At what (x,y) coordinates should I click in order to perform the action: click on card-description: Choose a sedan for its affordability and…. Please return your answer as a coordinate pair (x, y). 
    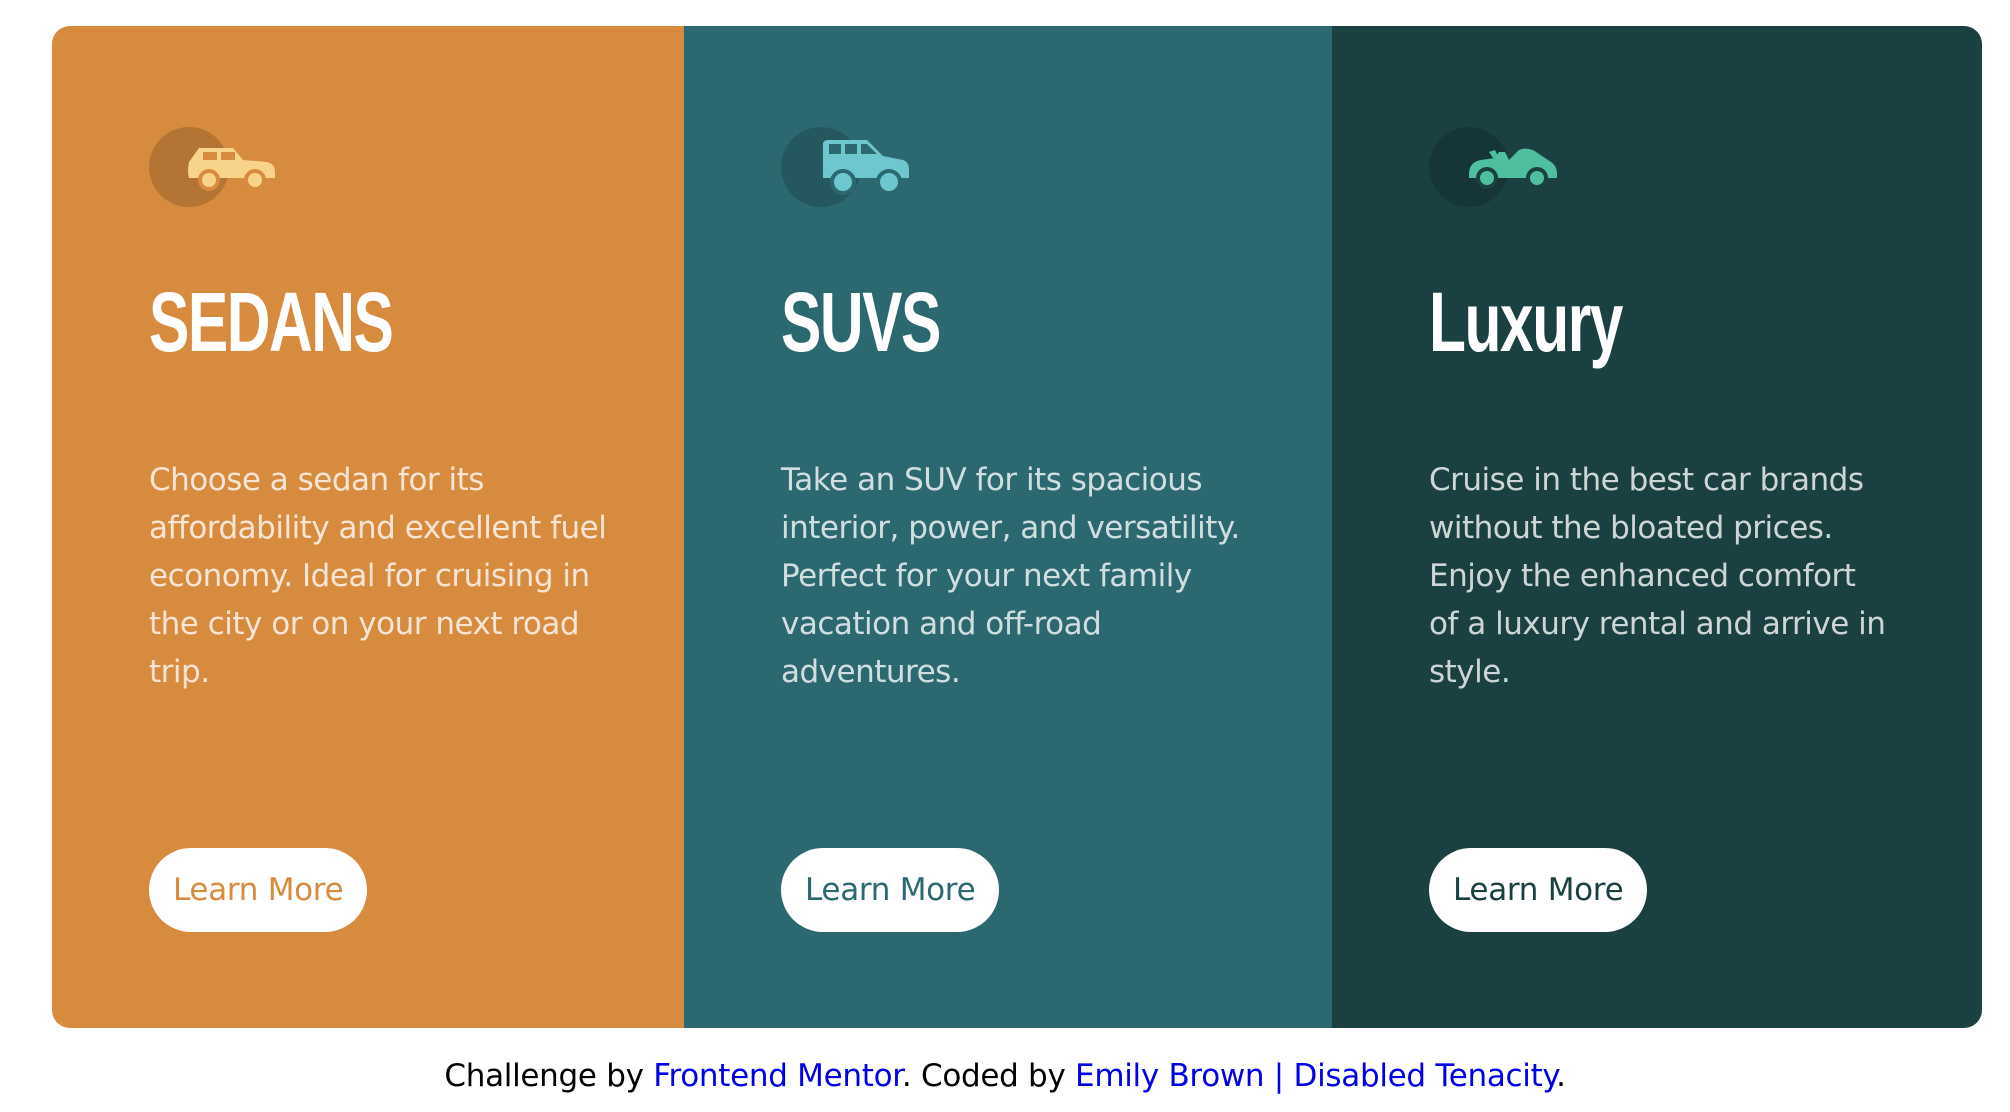
    Looking at the image, I should click on (378, 576).